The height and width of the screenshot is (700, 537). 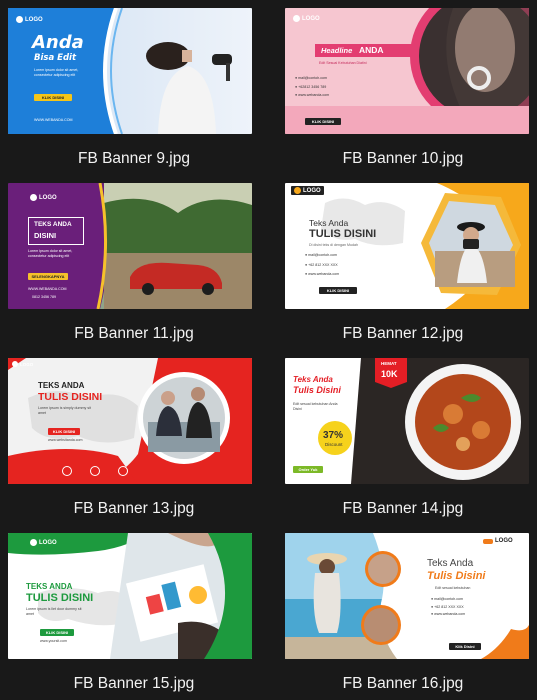 I want to click on banner-10-shapes, so click(x=407, y=71).